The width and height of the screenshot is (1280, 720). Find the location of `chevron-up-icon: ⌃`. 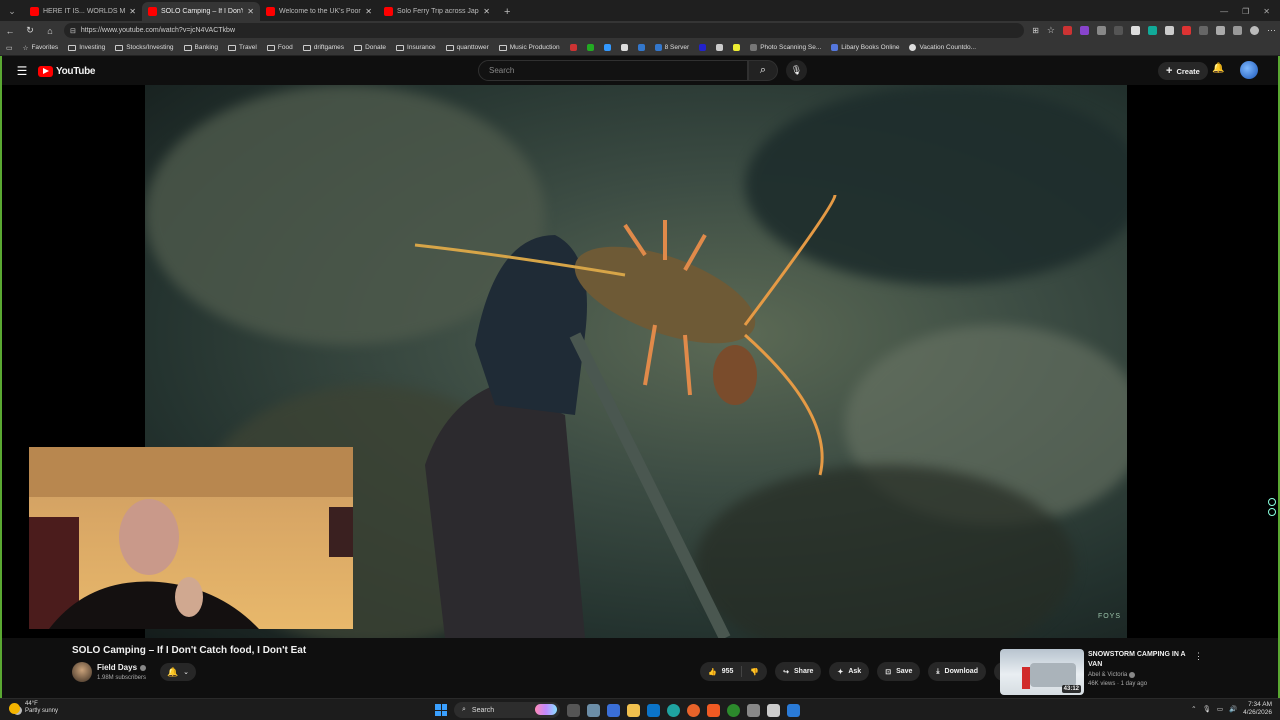

chevron-up-icon: ⌃ is located at coordinates (1193, 709).